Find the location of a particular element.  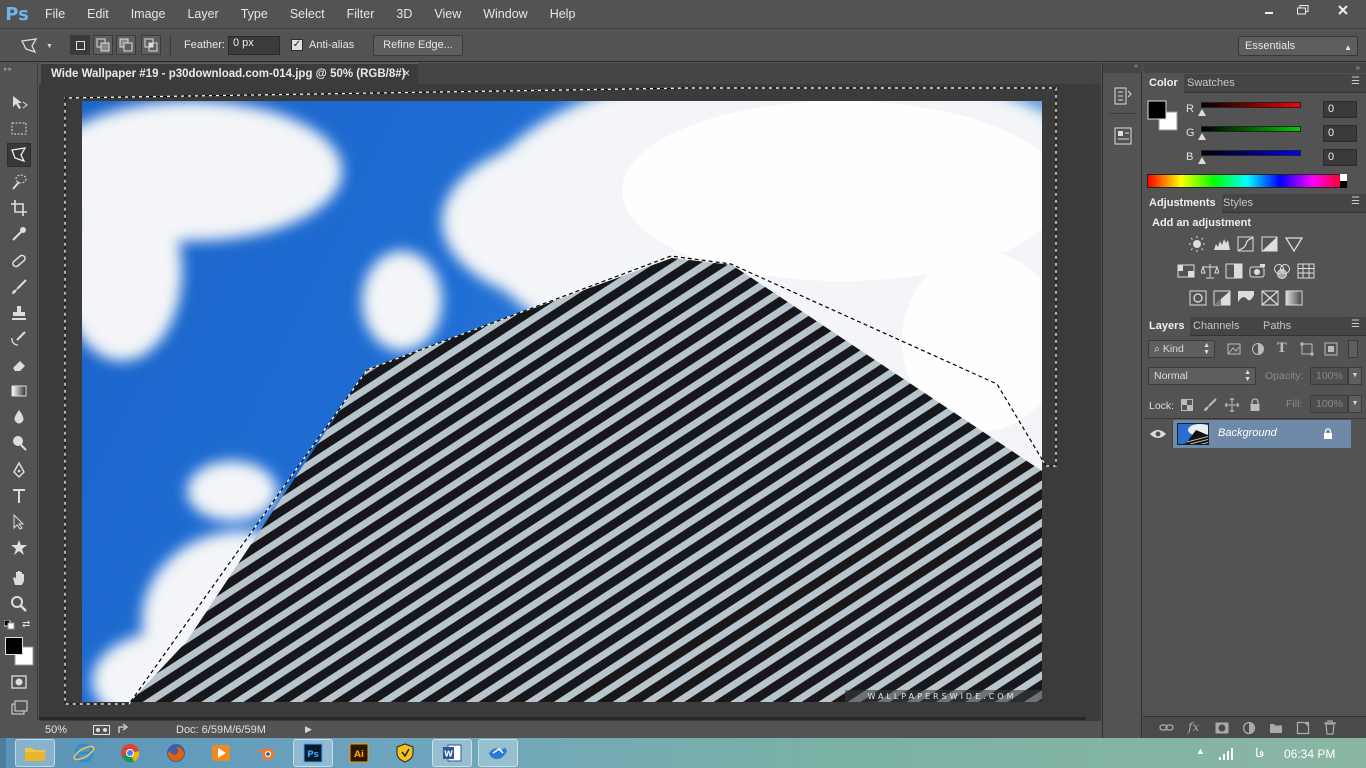

collapse-dock-icon: « is located at coordinates (1122, 68).